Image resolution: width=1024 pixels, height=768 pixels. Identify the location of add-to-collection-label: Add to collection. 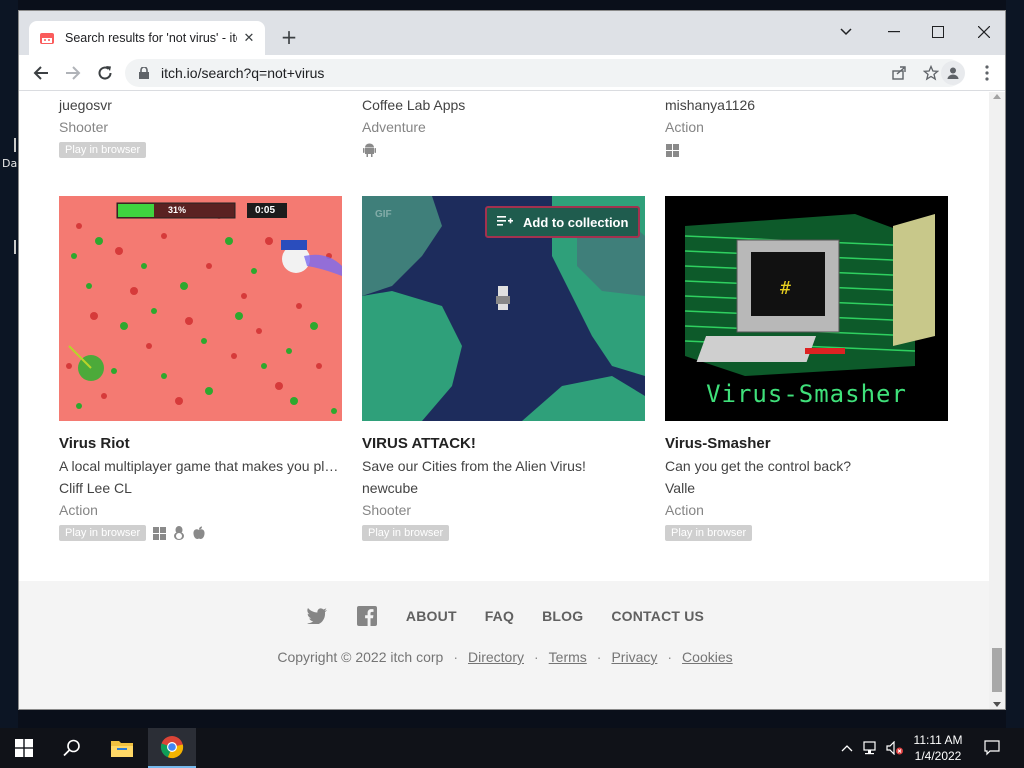
(576, 222).